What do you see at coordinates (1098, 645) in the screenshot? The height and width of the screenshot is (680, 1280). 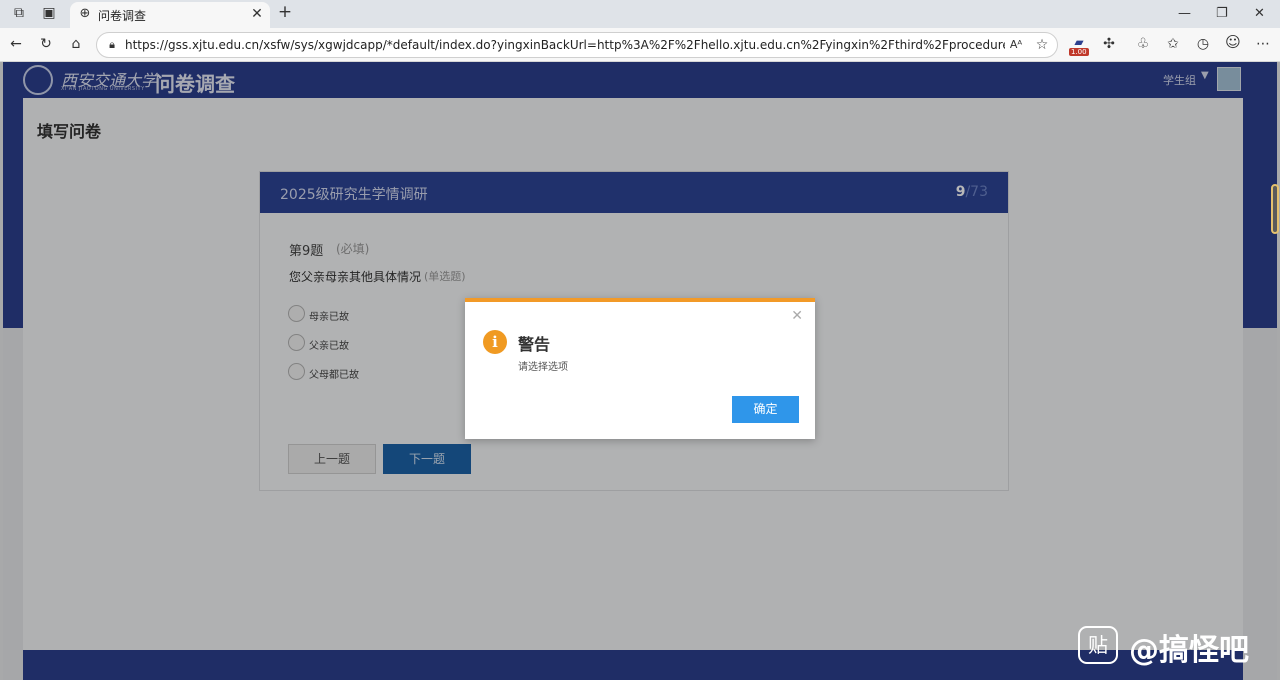 I see `watermark-logo-icon: 贴` at bounding box center [1098, 645].